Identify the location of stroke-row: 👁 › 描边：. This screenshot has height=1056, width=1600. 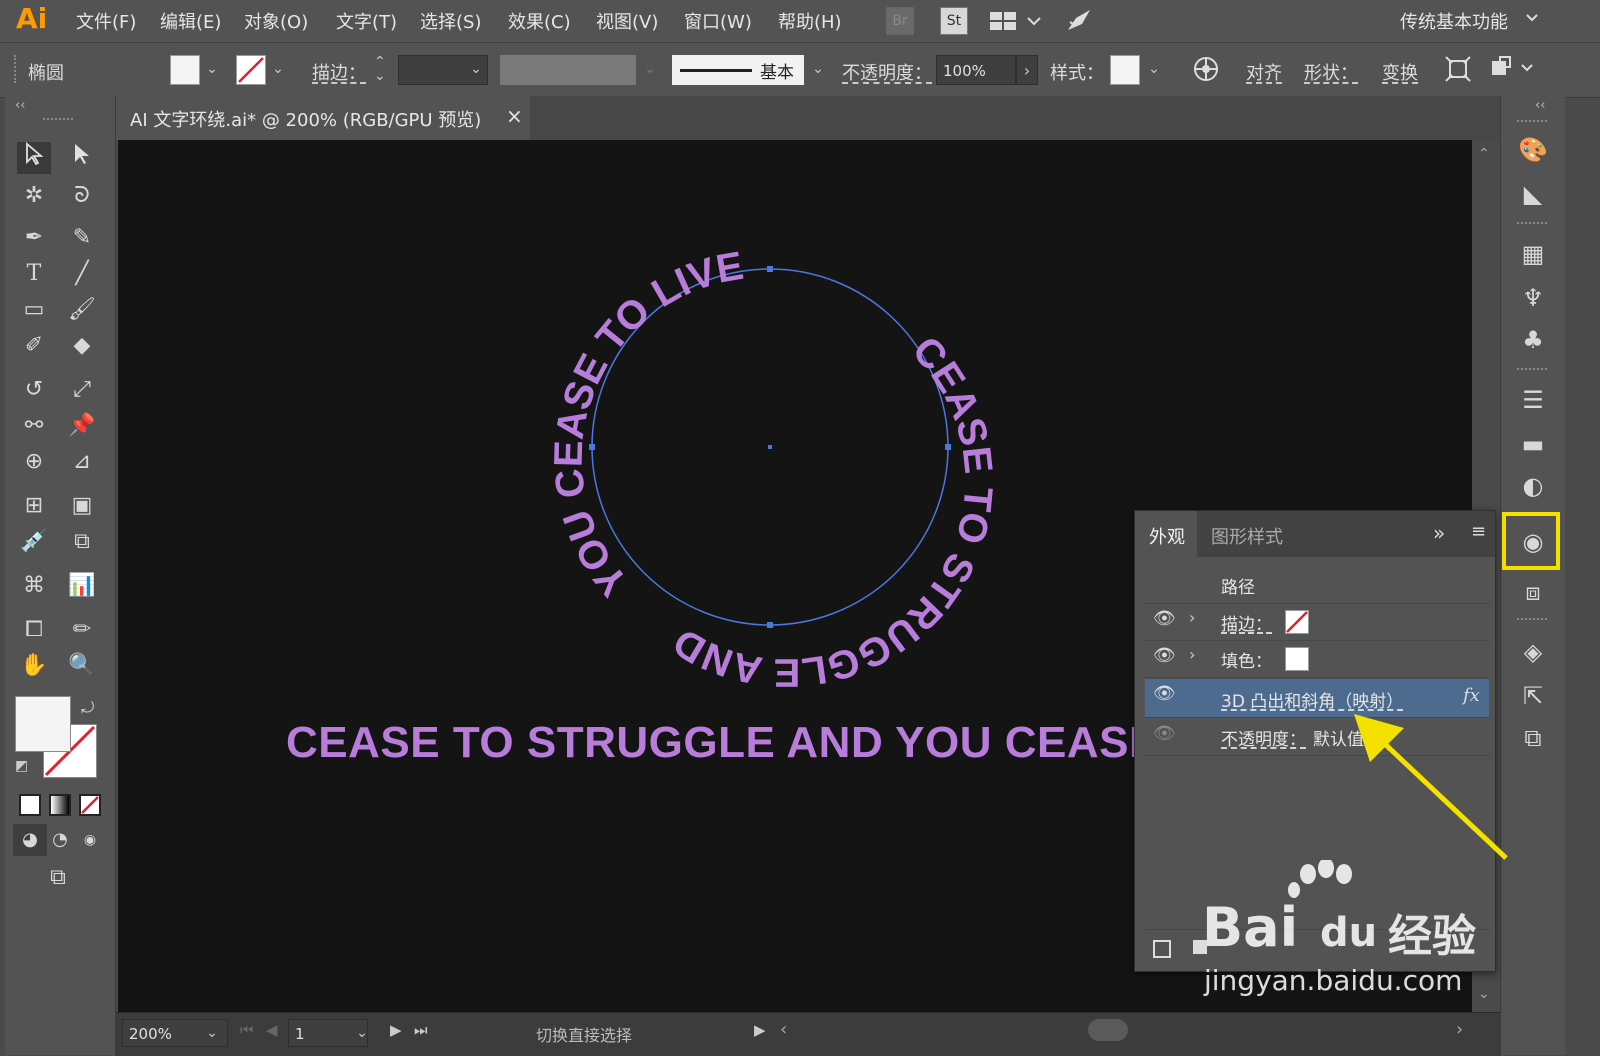
(1317, 622).